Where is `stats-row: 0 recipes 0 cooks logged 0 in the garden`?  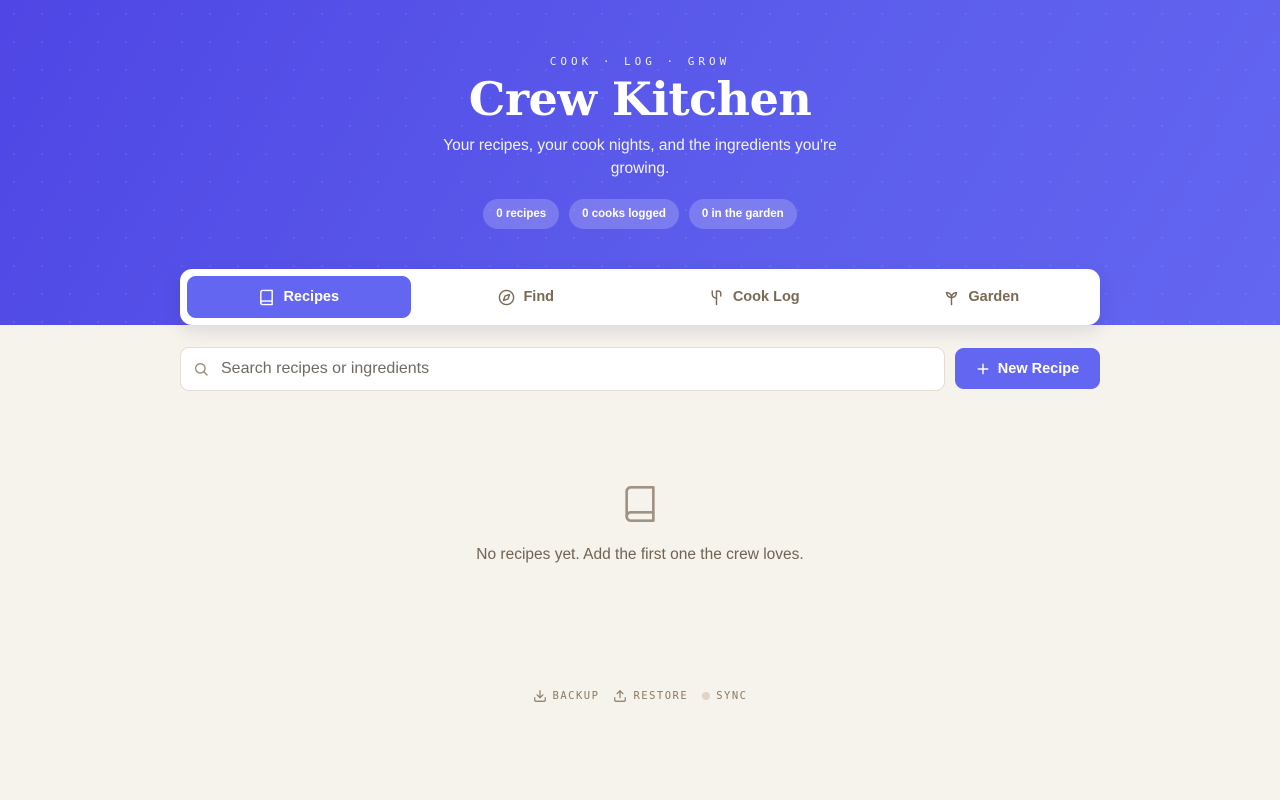
stats-row: 0 recipes 0 cooks logged 0 in the garden is located at coordinates (640, 214).